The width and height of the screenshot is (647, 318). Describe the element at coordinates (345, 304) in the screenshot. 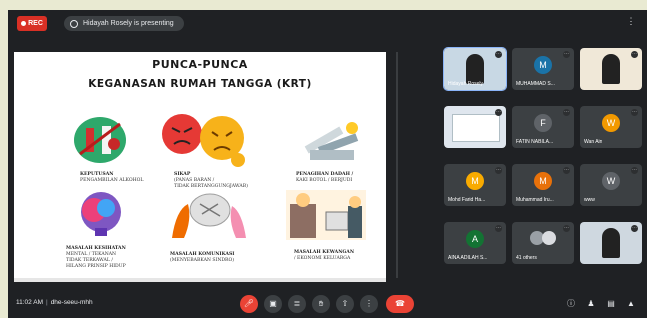

I see `present-now-button: ⇧` at that location.